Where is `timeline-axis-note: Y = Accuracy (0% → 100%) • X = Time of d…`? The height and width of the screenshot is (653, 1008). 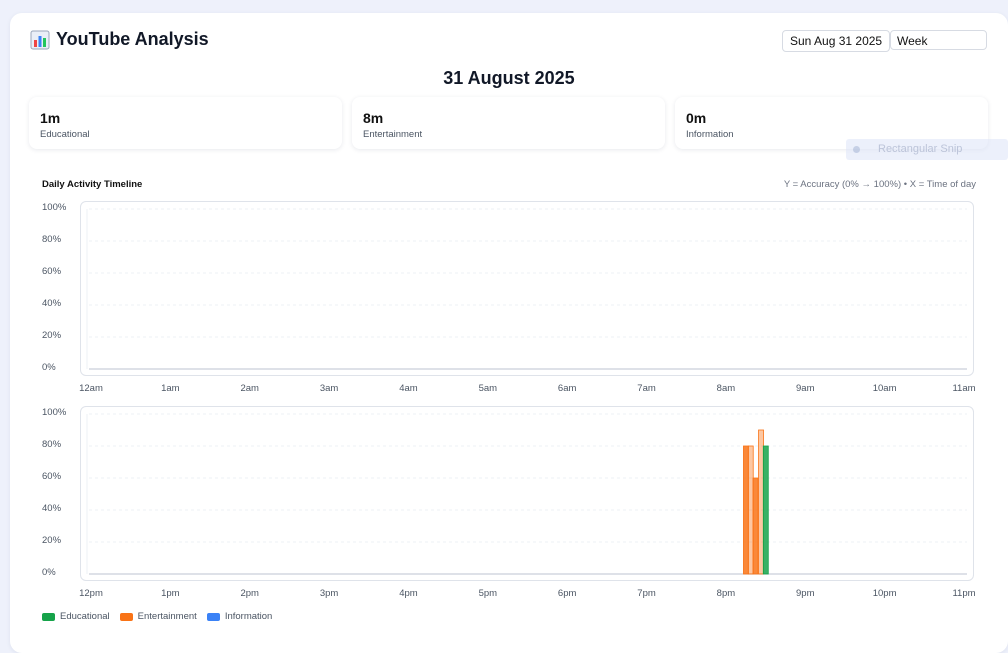 timeline-axis-note: Y = Accuracy (0% → 100%) • X = Time of d… is located at coordinates (879, 184).